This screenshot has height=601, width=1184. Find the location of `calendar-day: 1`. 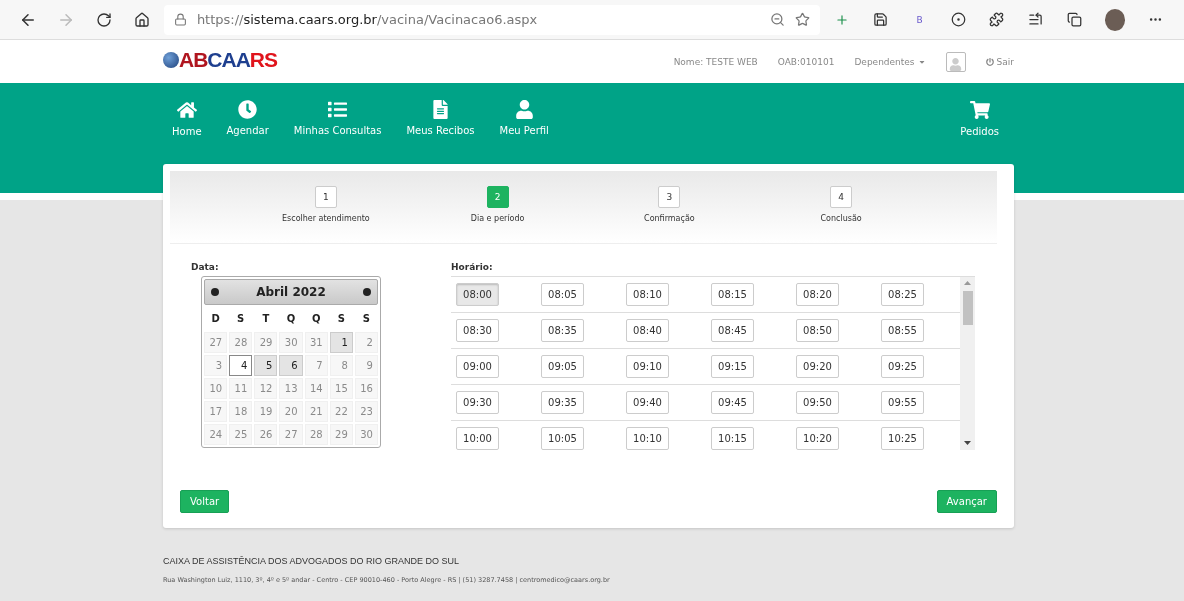

calendar-day: 1 is located at coordinates (341, 342).